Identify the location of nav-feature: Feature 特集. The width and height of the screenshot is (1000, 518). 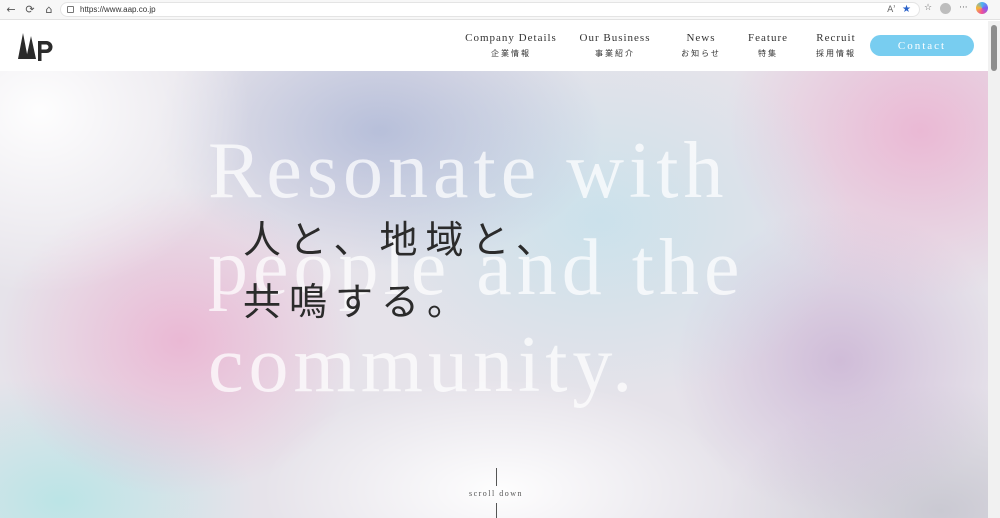
(768, 45).